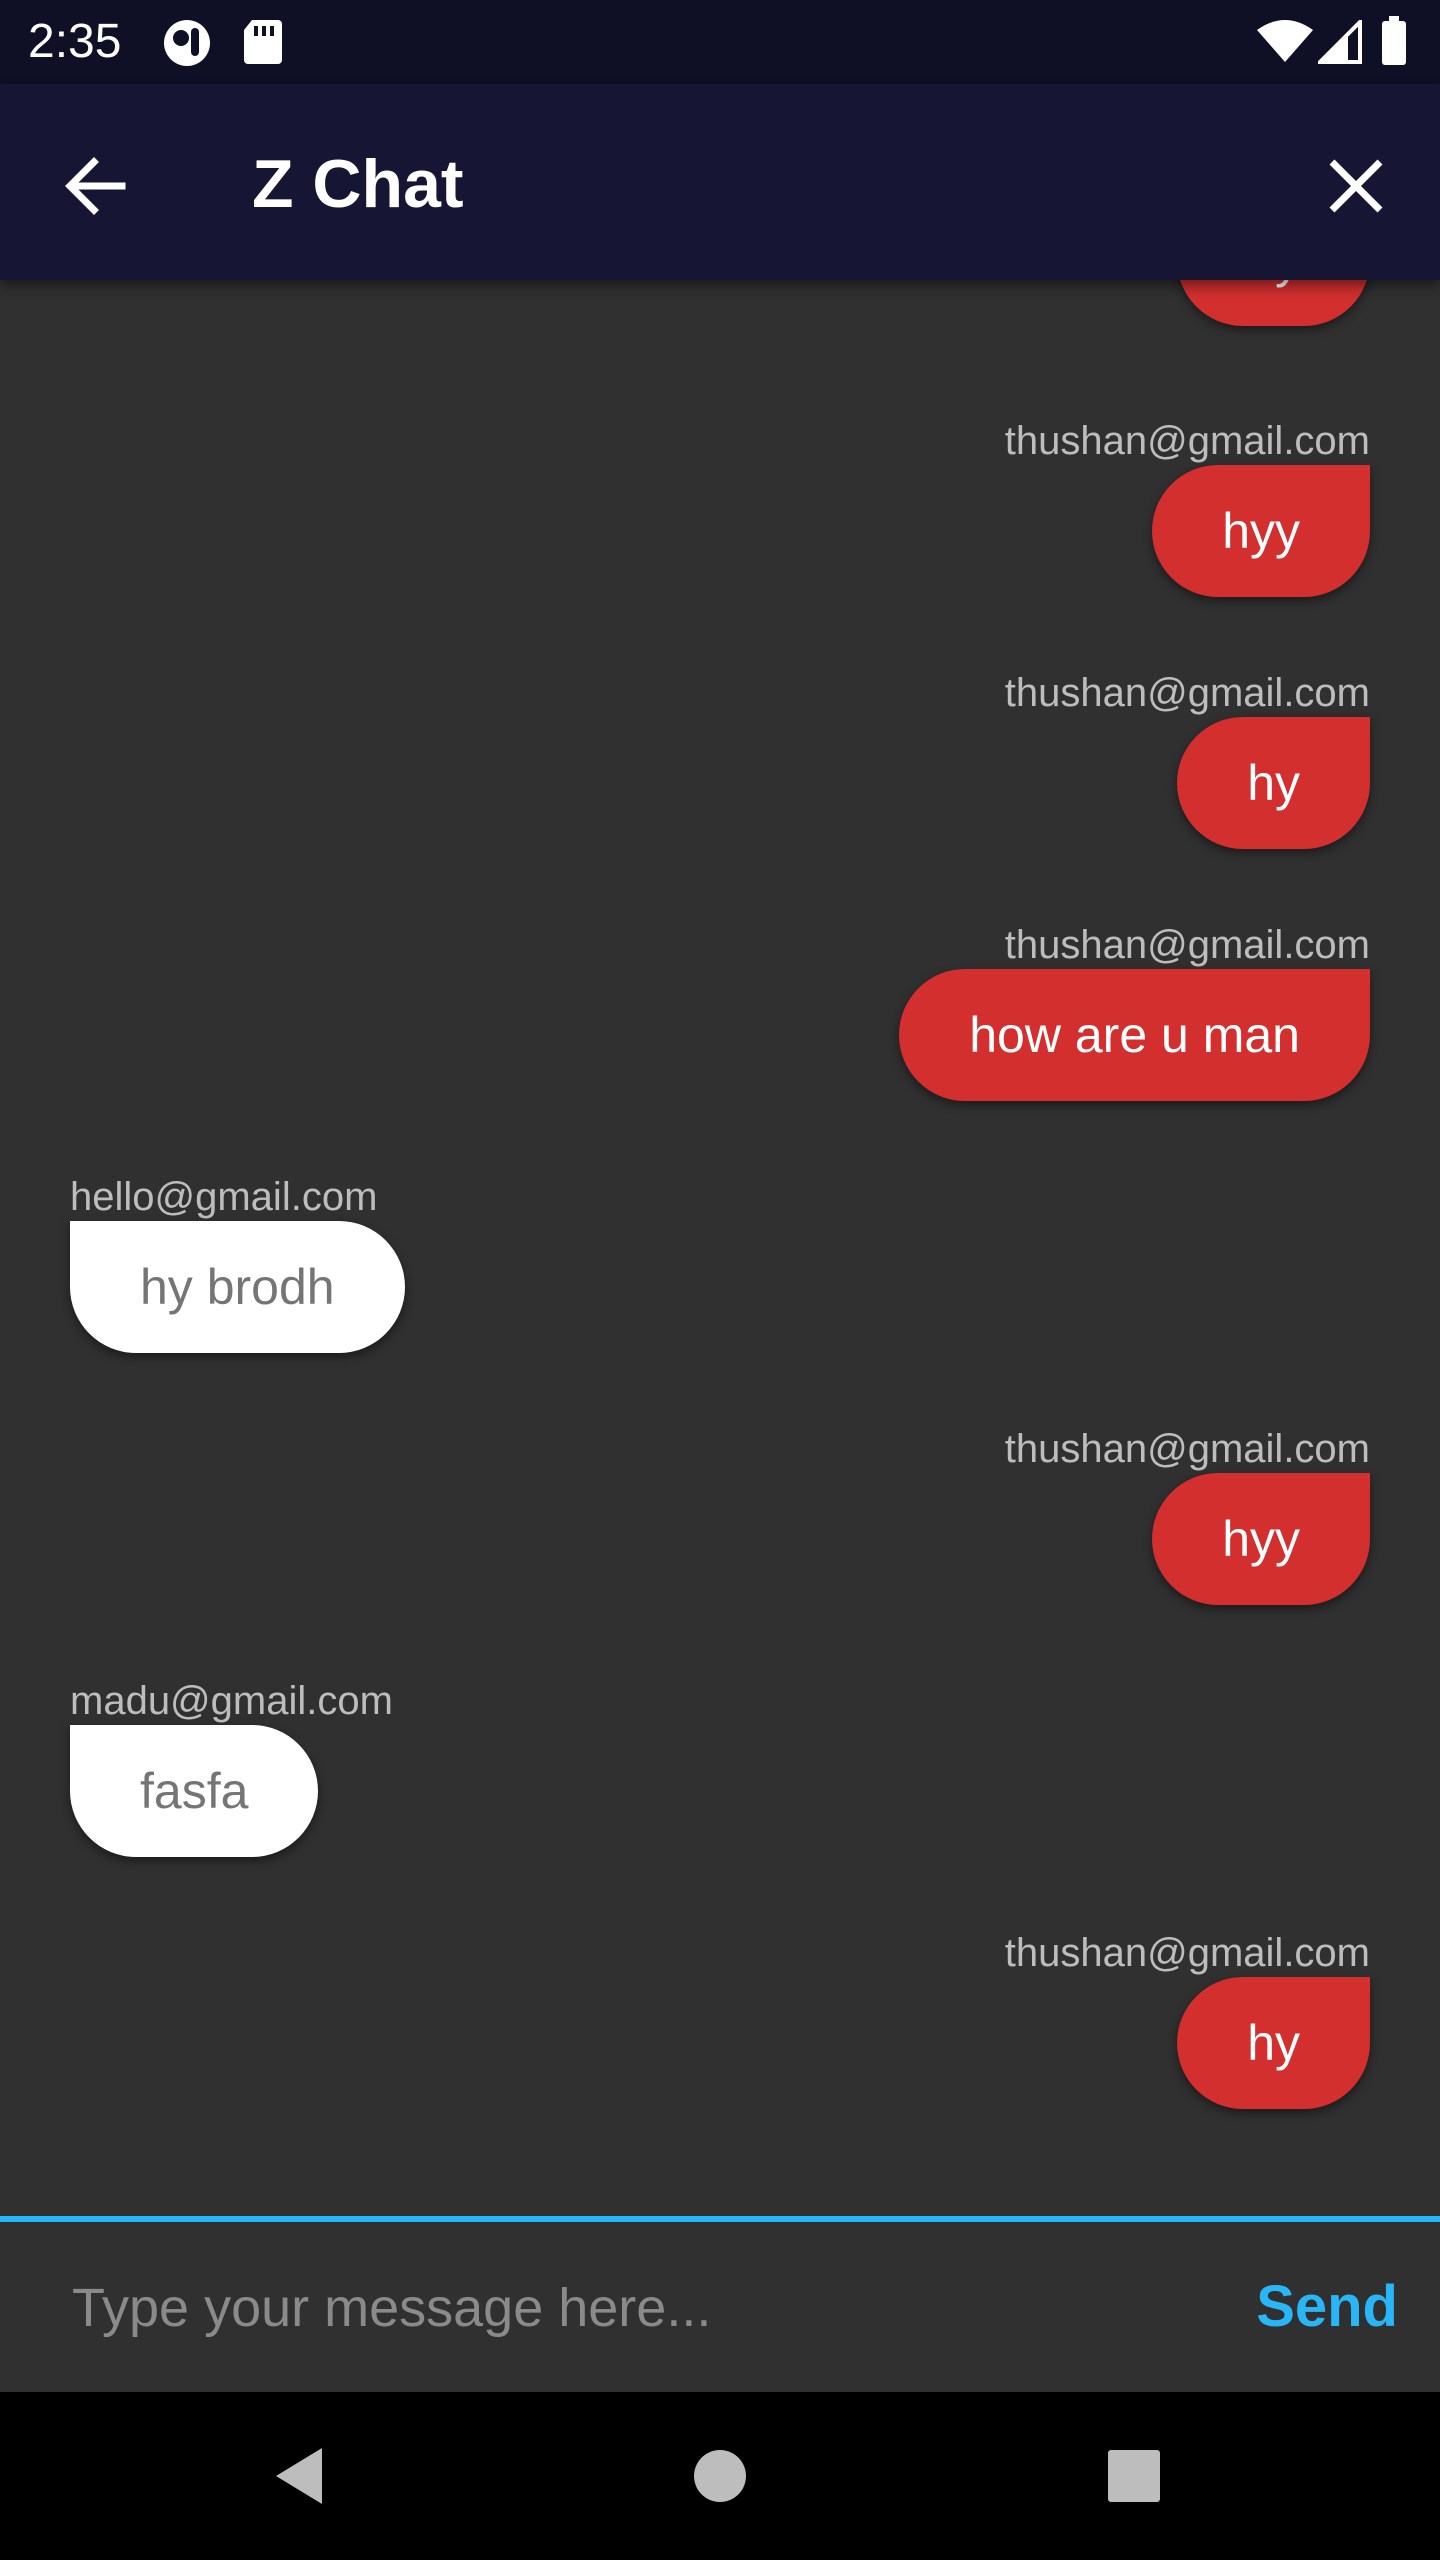  I want to click on system-nav-bar, so click(720, 2476).